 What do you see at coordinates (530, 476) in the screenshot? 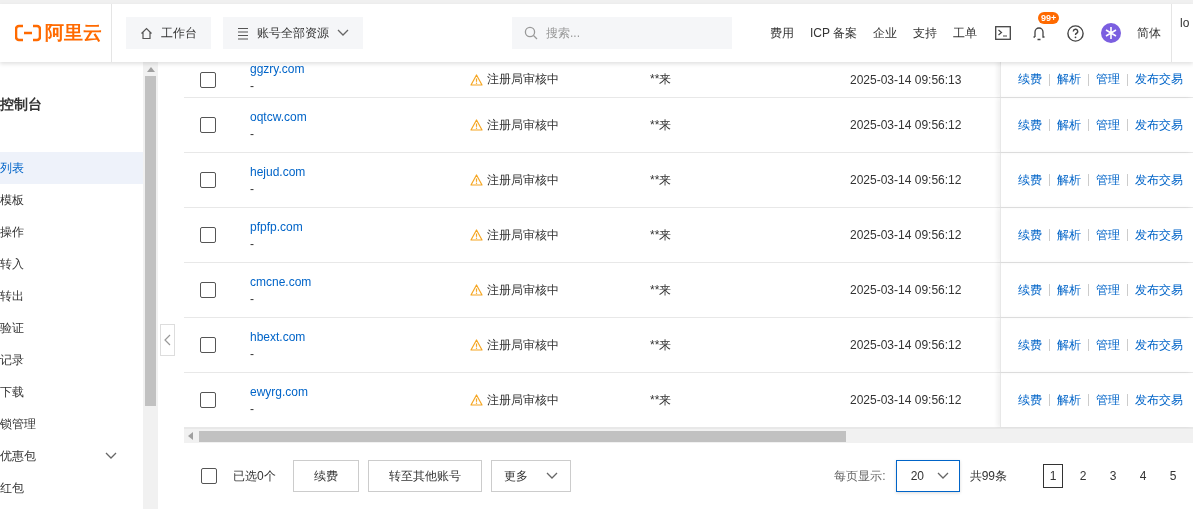
I see `more-dropdown: 更多` at bounding box center [530, 476].